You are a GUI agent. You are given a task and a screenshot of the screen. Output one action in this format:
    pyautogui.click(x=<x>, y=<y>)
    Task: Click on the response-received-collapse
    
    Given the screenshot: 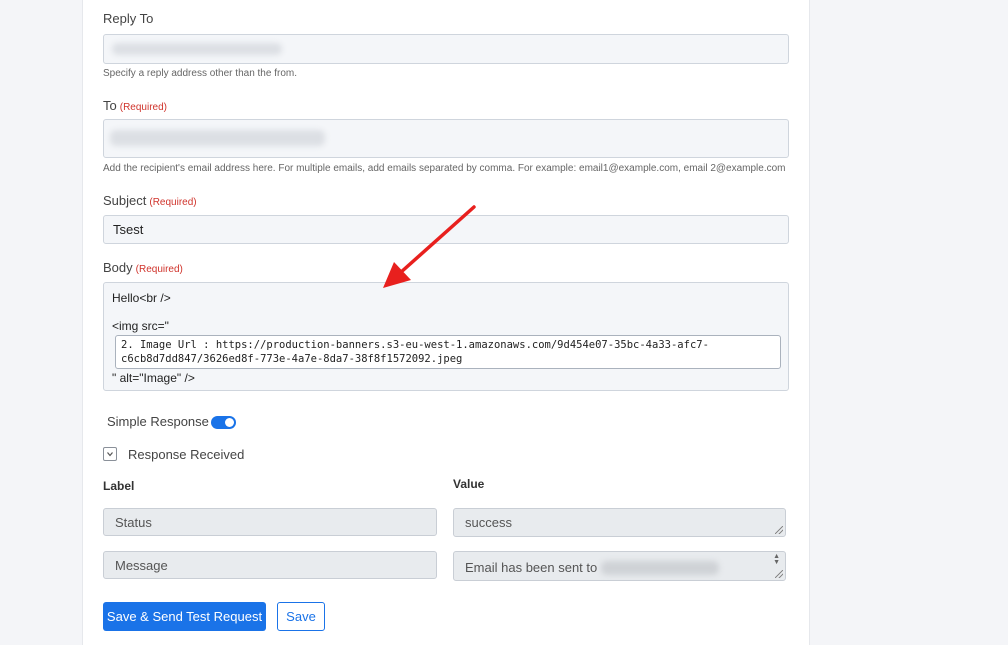 What is the action you would take?
    pyautogui.click(x=110, y=454)
    